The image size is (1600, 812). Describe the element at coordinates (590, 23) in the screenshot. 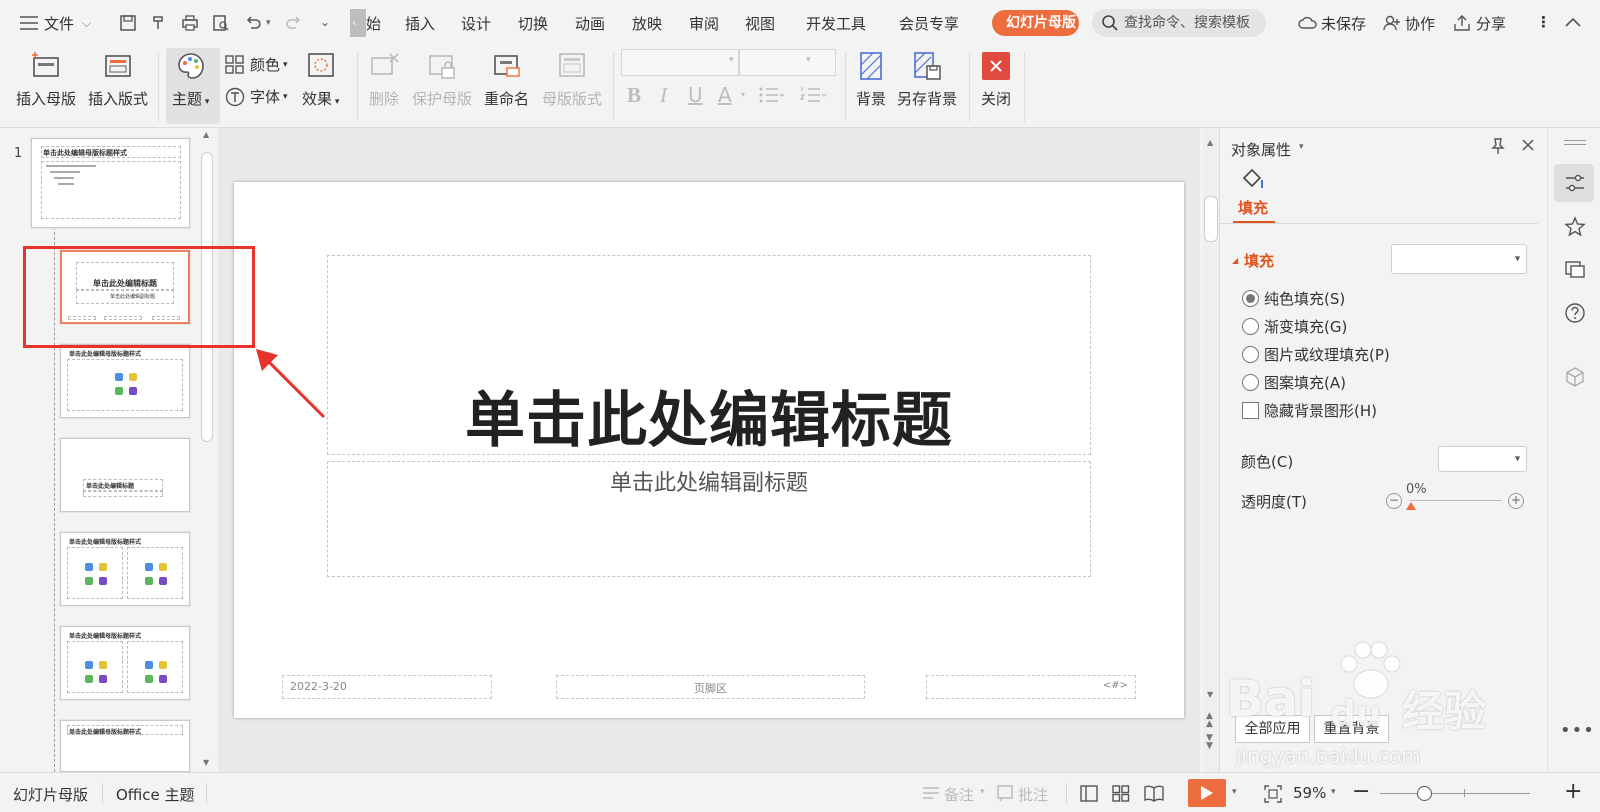

I see `tab-animation: 动画` at that location.